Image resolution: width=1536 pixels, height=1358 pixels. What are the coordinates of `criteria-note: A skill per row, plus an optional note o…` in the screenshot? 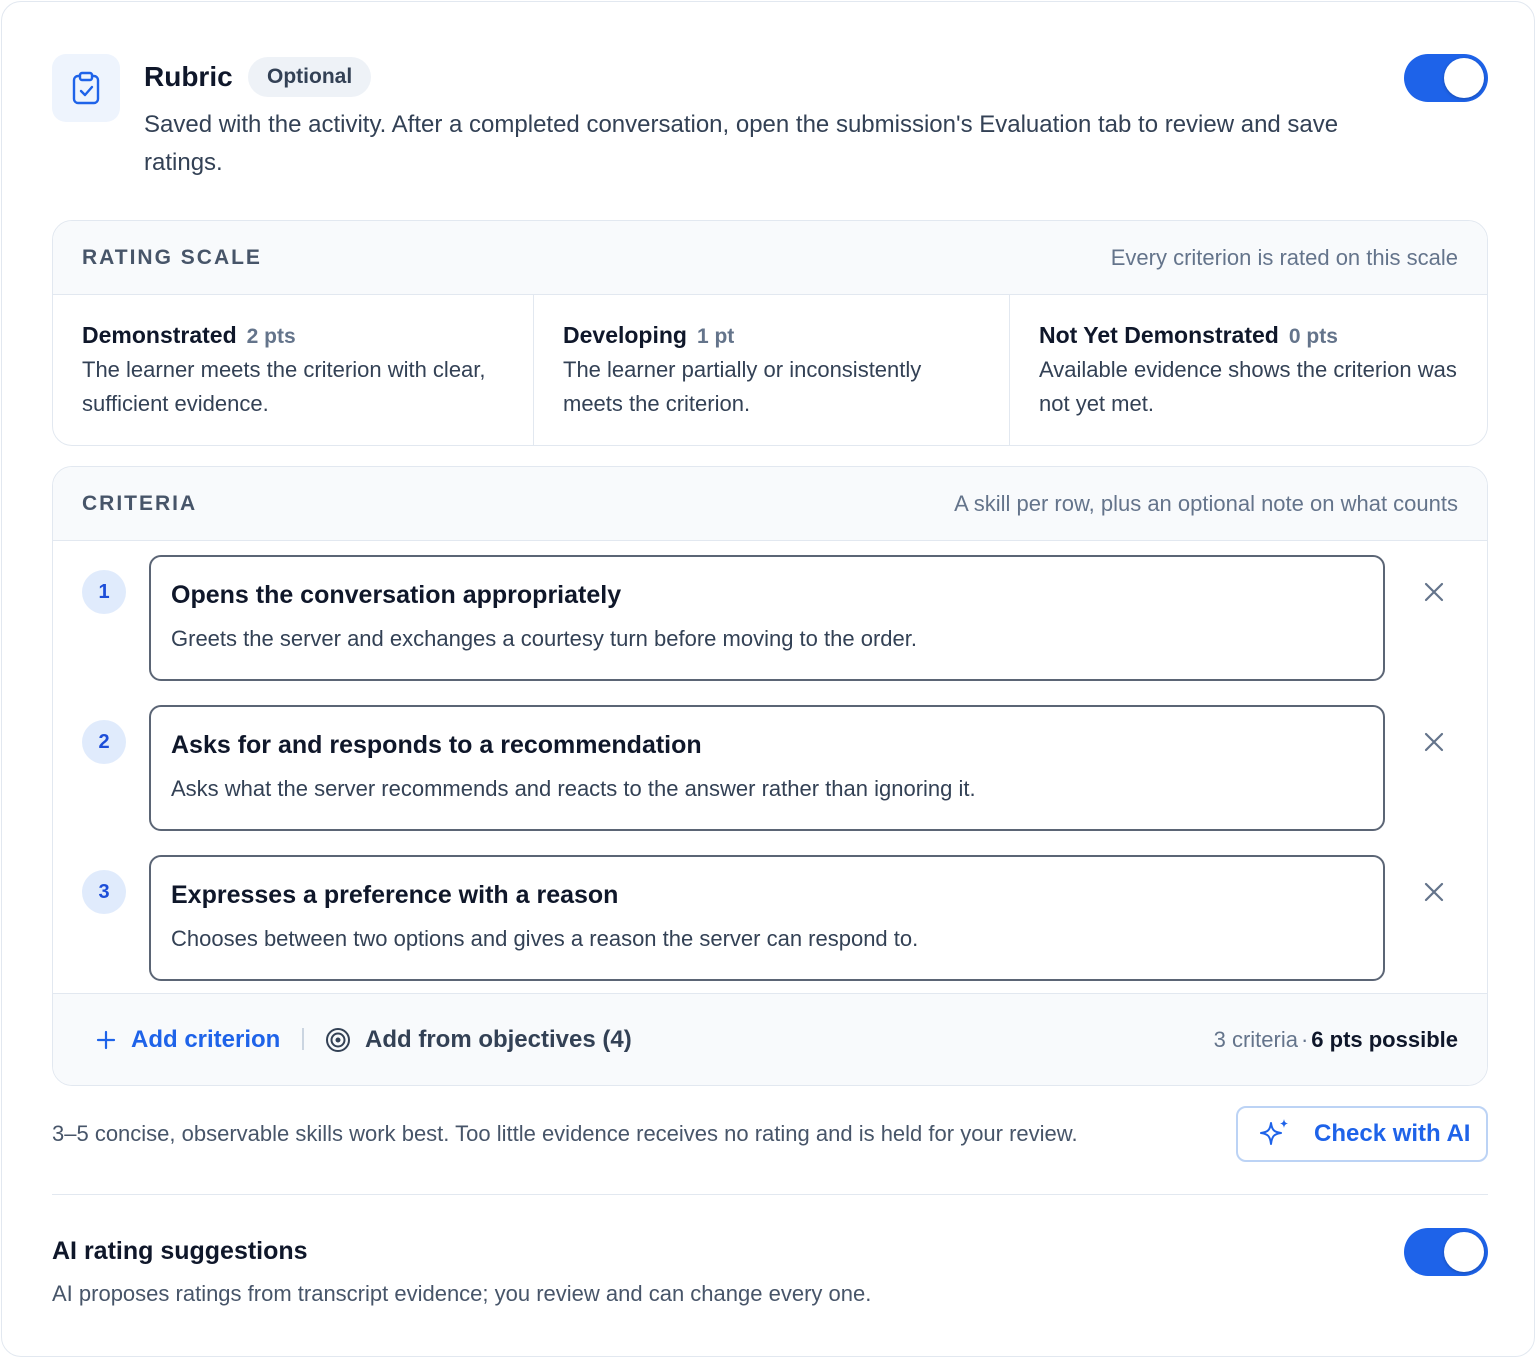 It's located at (1206, 503).